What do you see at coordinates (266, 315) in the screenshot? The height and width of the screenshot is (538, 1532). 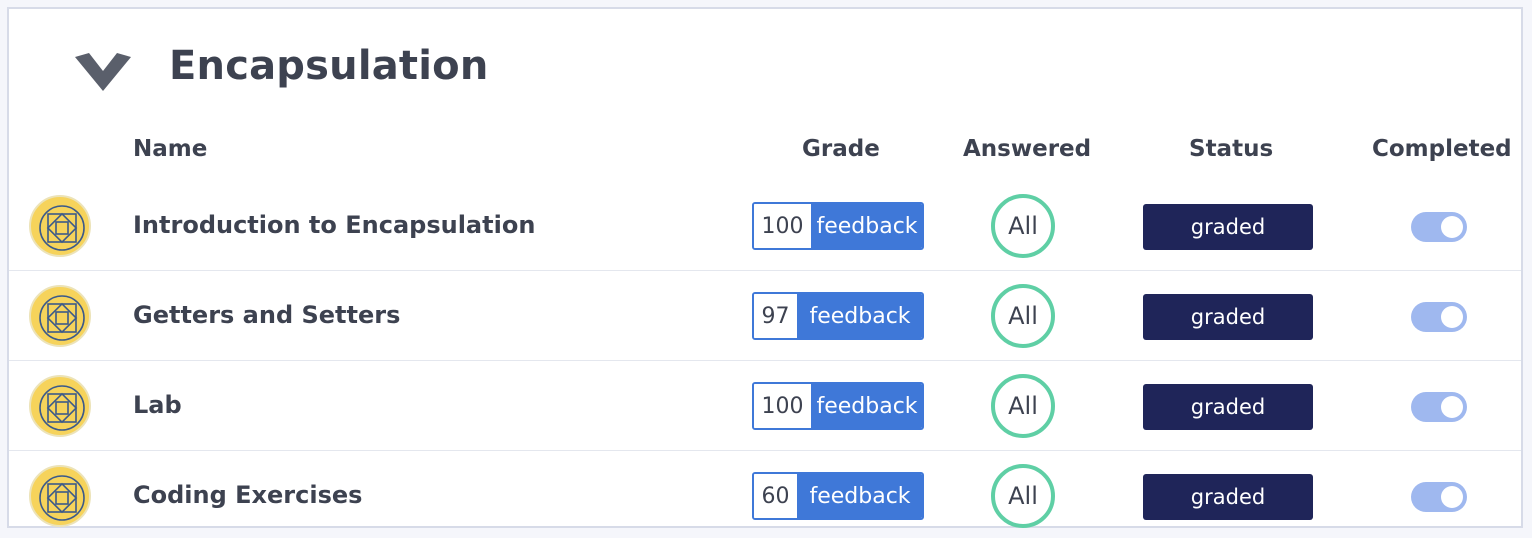 I see `assignment-name: Getters and Setters` at bounding box center [266, 315].